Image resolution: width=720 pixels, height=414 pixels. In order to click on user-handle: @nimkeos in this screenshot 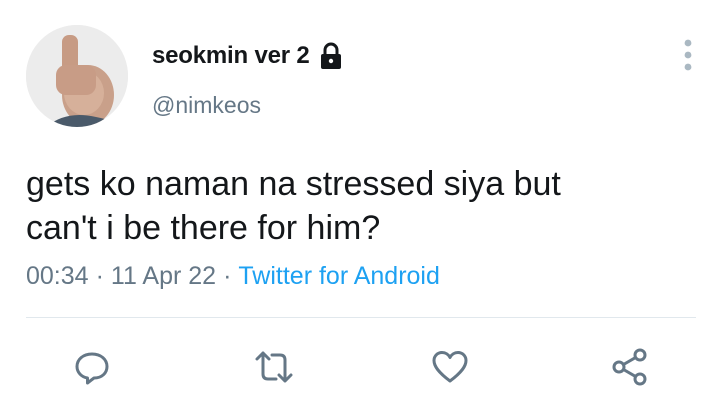, I will do `click(206, 105)`.